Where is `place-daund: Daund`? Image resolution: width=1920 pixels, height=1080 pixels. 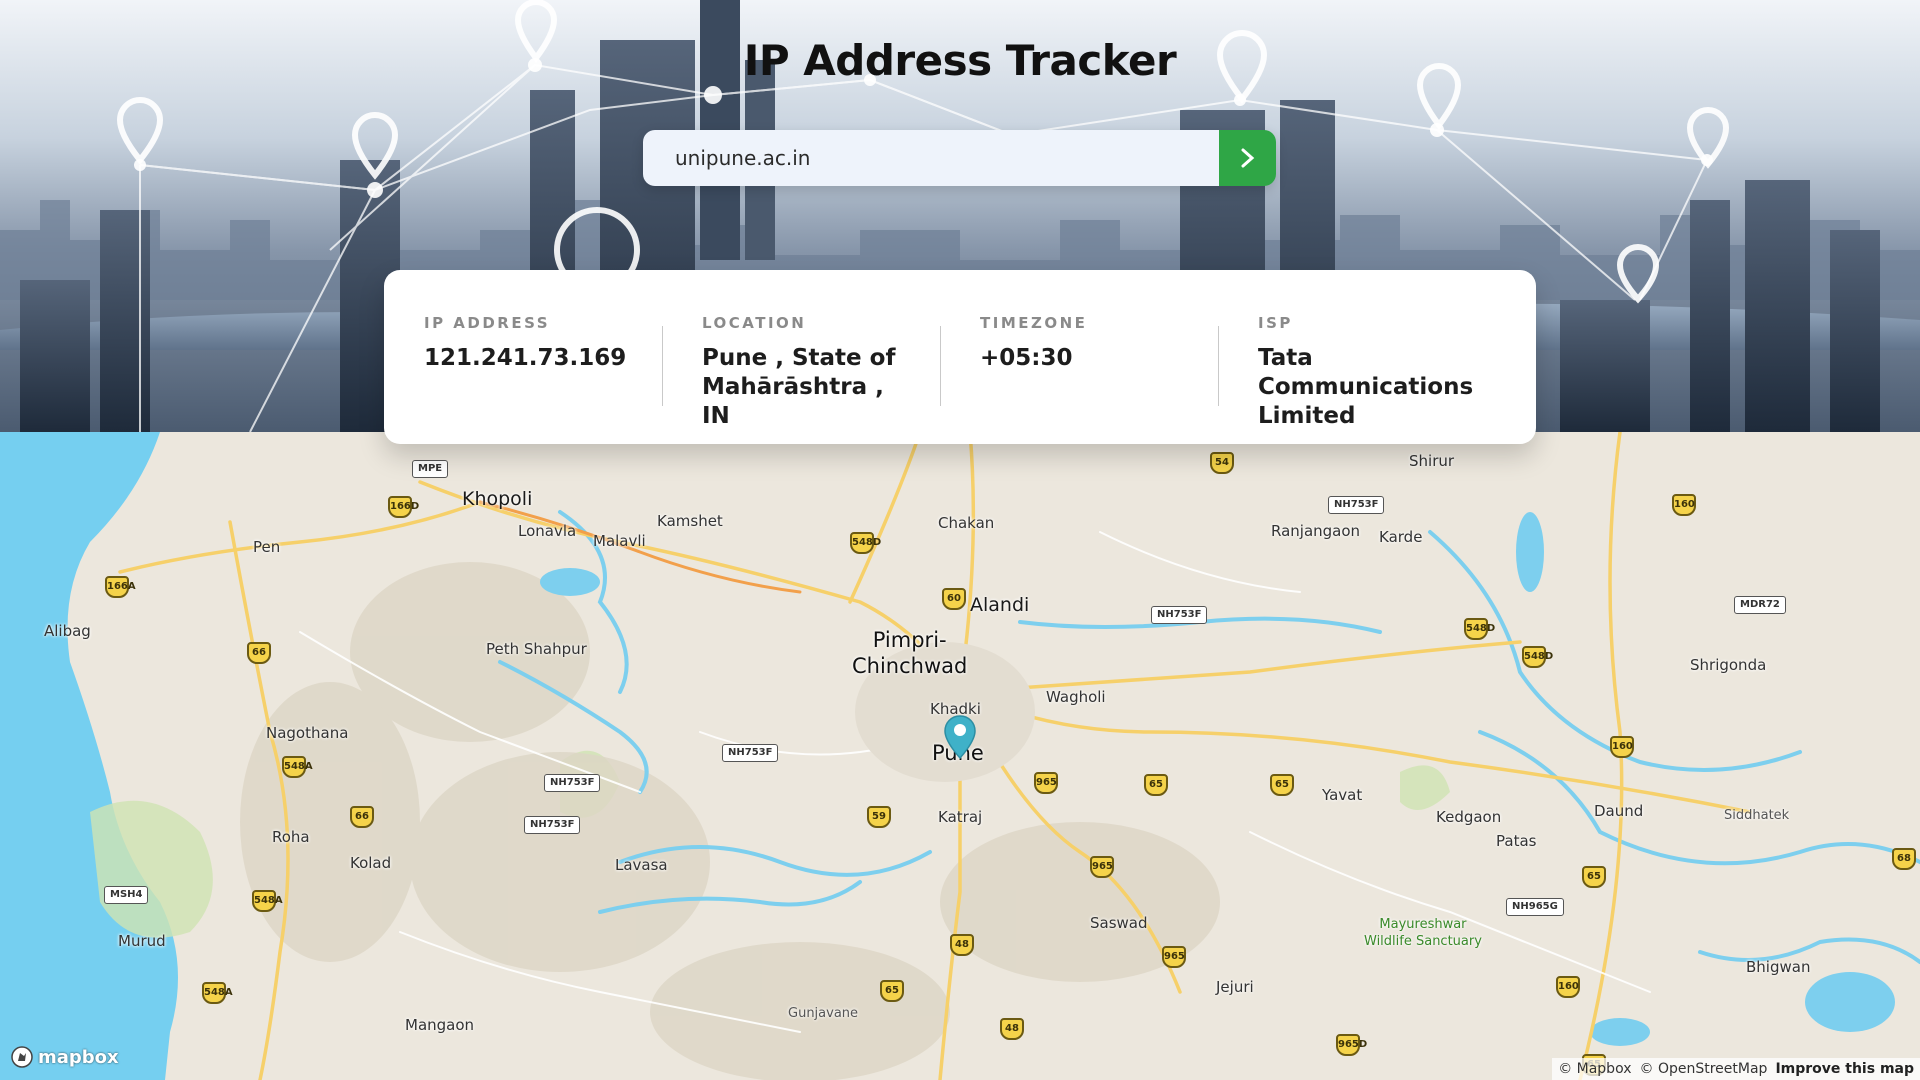
place-daund: Daund is located at coordinates (1619, 811).